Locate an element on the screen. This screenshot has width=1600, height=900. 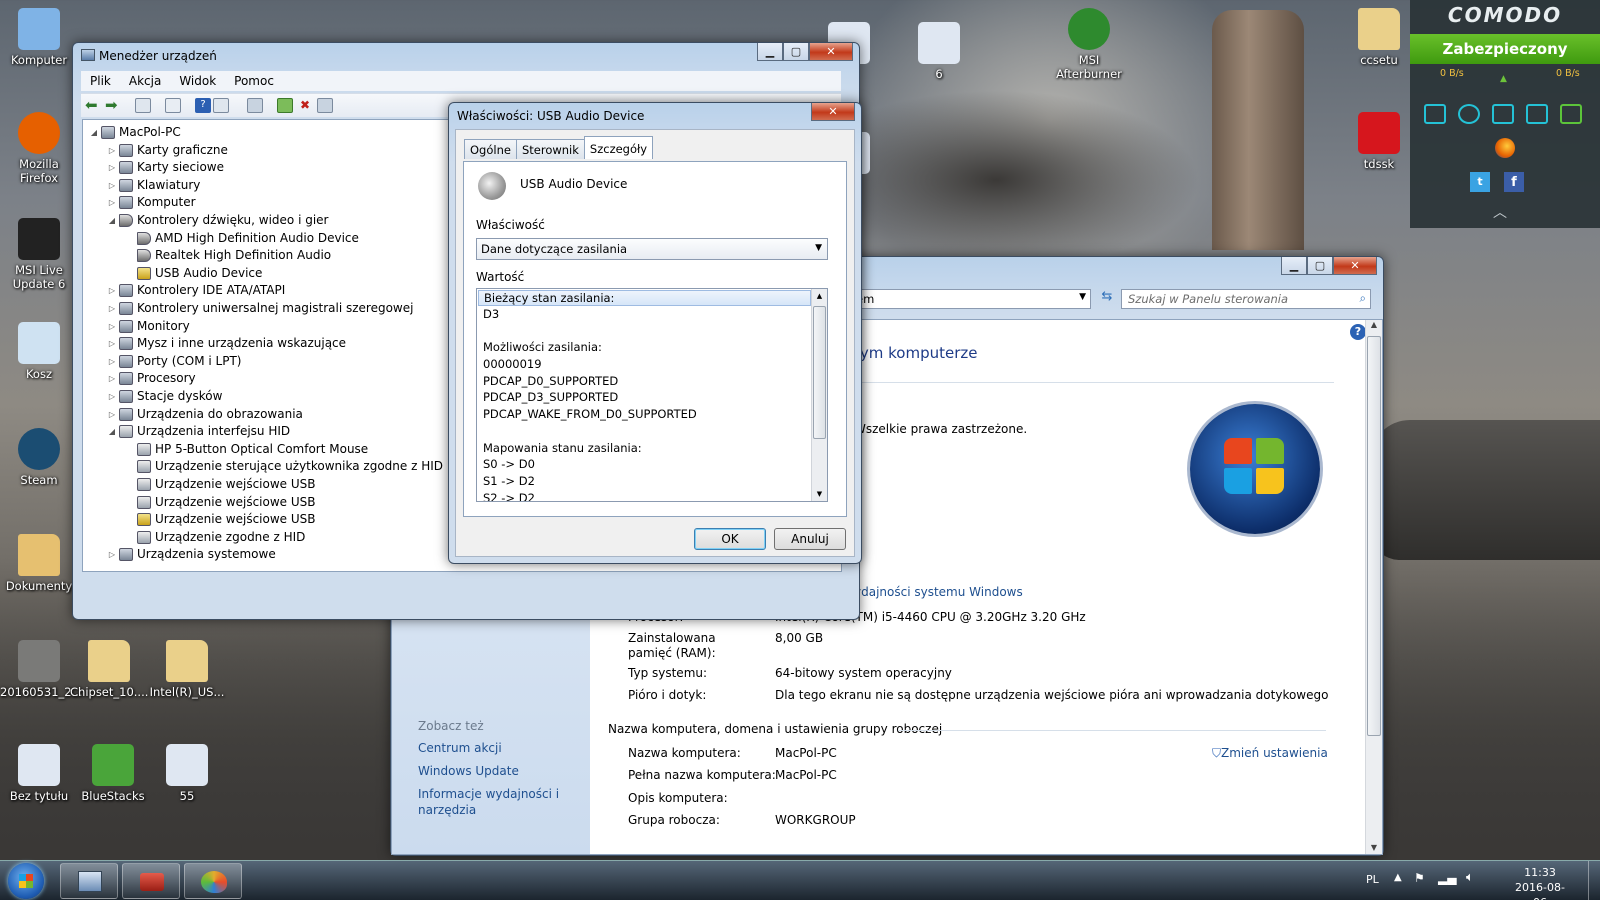
tree-node: ▷ Klawiatury is located at coordinates (153, 185).